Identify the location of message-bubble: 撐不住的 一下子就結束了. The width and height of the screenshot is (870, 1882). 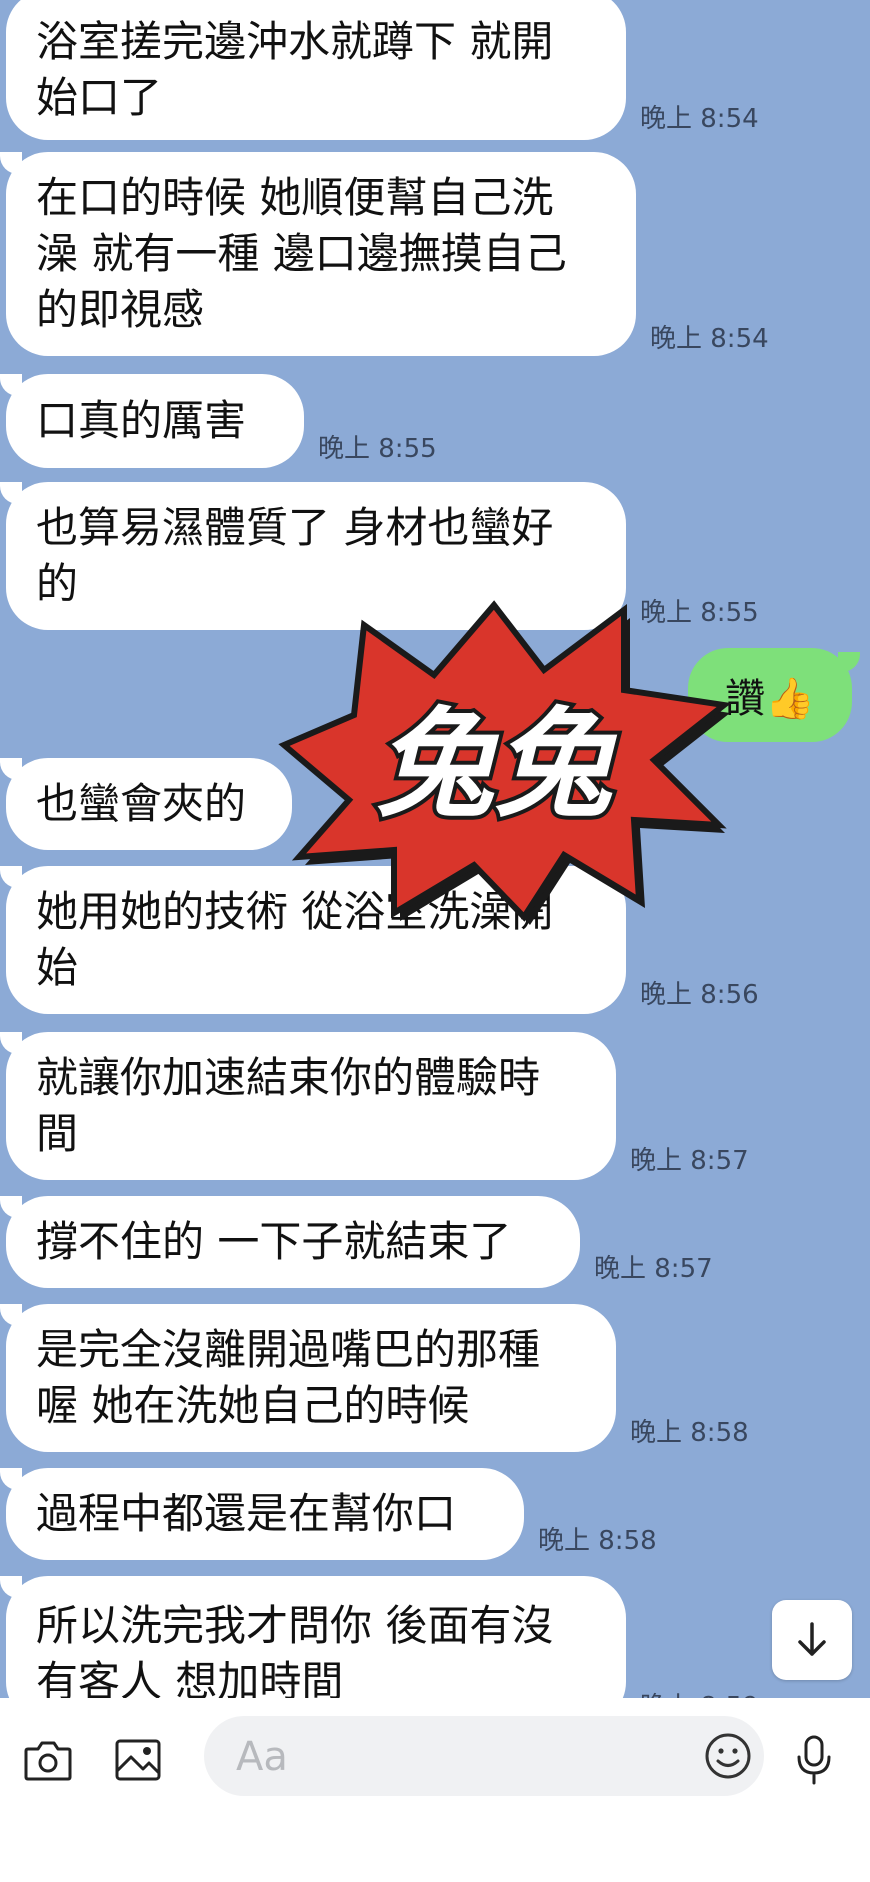
(293, 1242).